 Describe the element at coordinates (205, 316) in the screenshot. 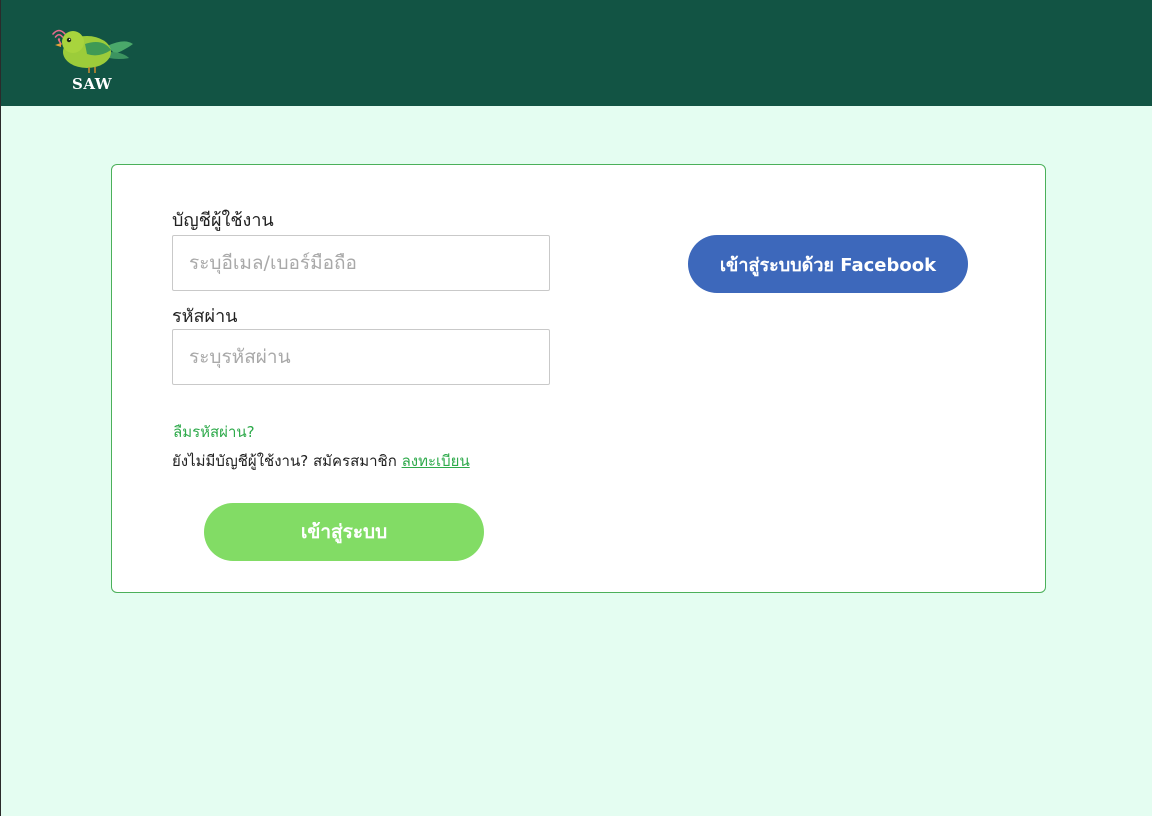

I see `password-label: รหัสผ่าน` at that location.